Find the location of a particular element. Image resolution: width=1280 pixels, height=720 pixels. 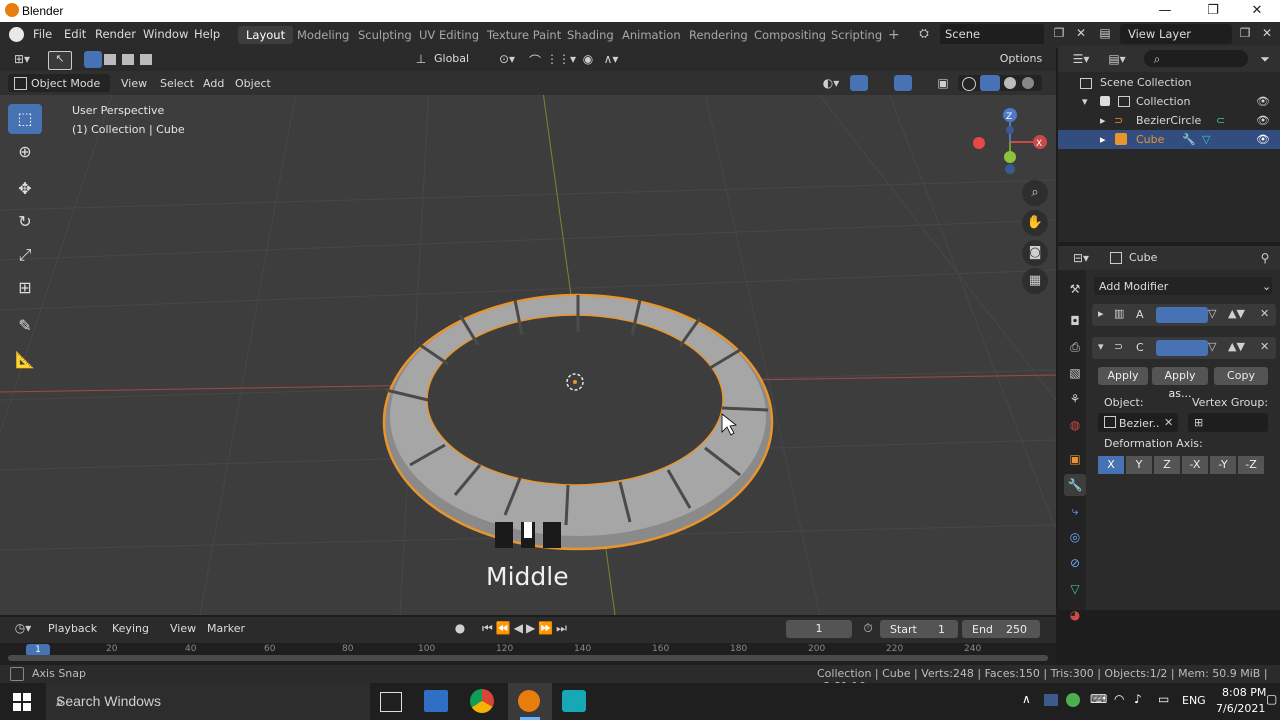

menu-render: Render is located at coordinates (115, 34).